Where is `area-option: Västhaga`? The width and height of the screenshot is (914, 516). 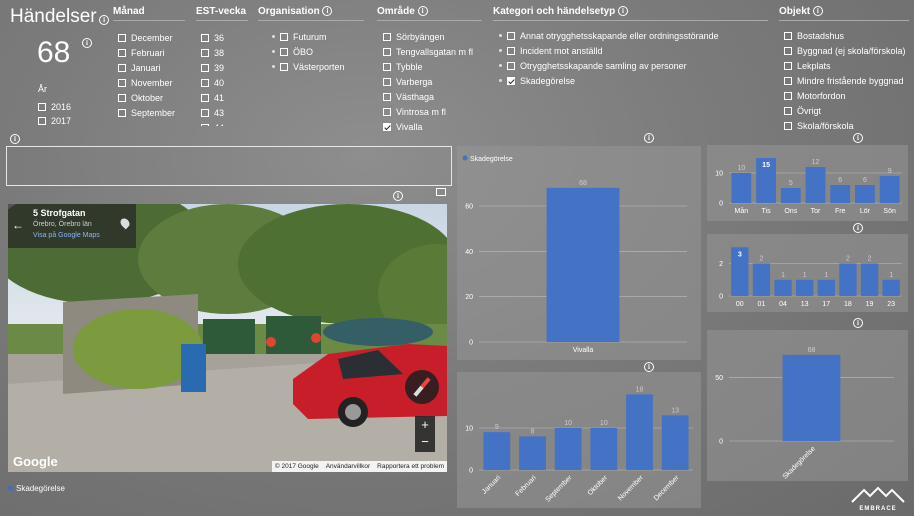 area-option: Västhaga is located at coordinates (432, 96).